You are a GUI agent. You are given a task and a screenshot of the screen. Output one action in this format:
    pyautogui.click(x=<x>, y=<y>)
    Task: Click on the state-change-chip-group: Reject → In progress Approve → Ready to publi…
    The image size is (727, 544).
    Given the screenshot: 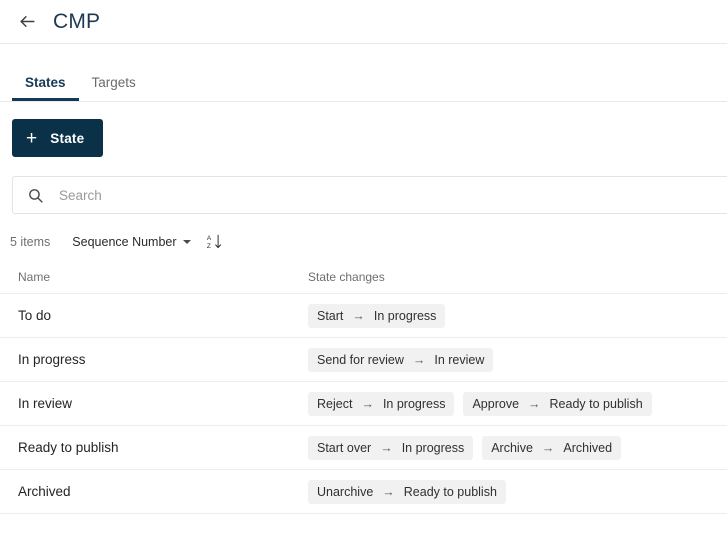 What is the action you would take?
    pyautogui.click(x=517, y=403)
    